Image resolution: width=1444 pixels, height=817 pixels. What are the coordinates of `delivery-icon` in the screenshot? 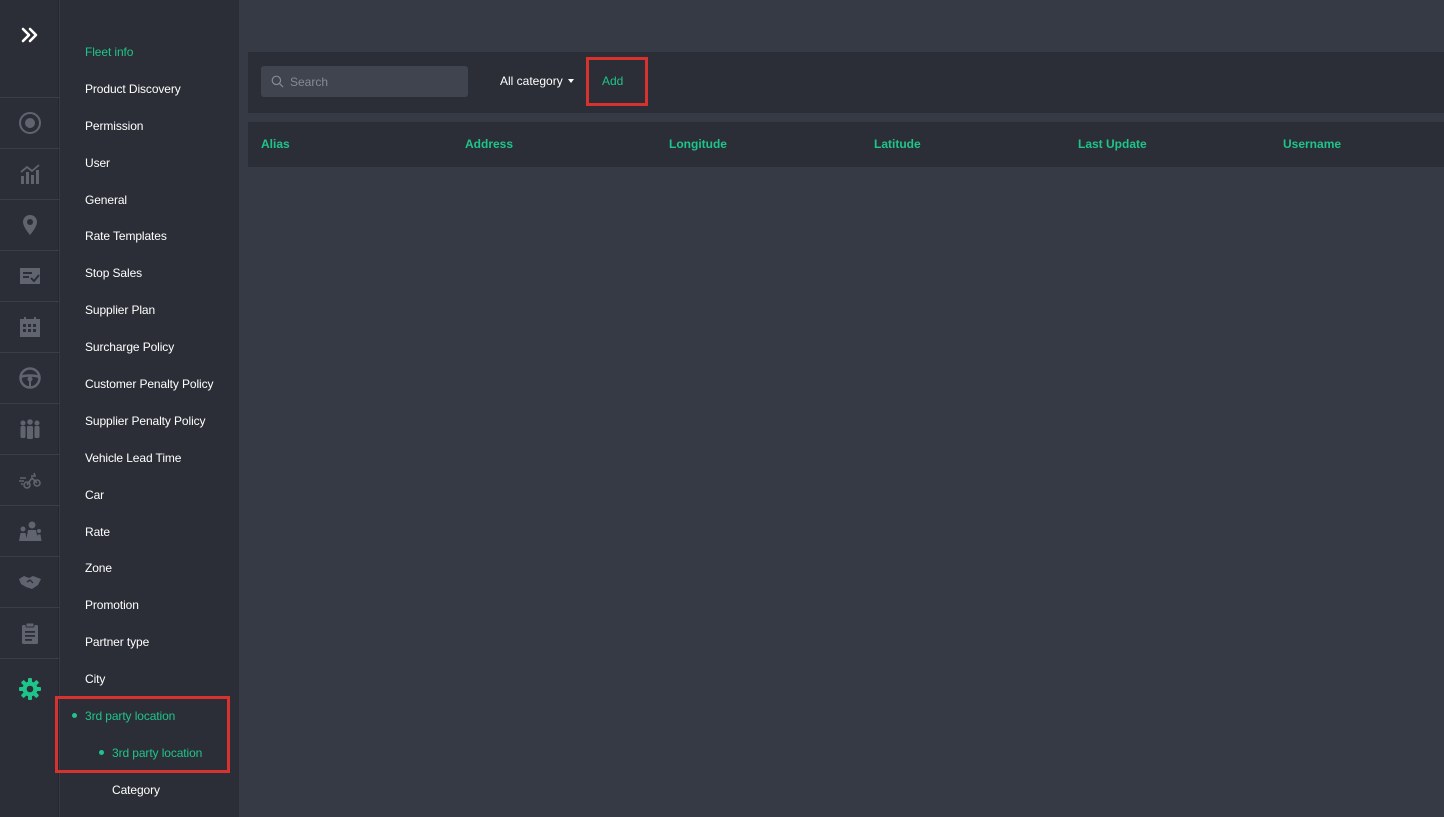 It's located at (29, 479).